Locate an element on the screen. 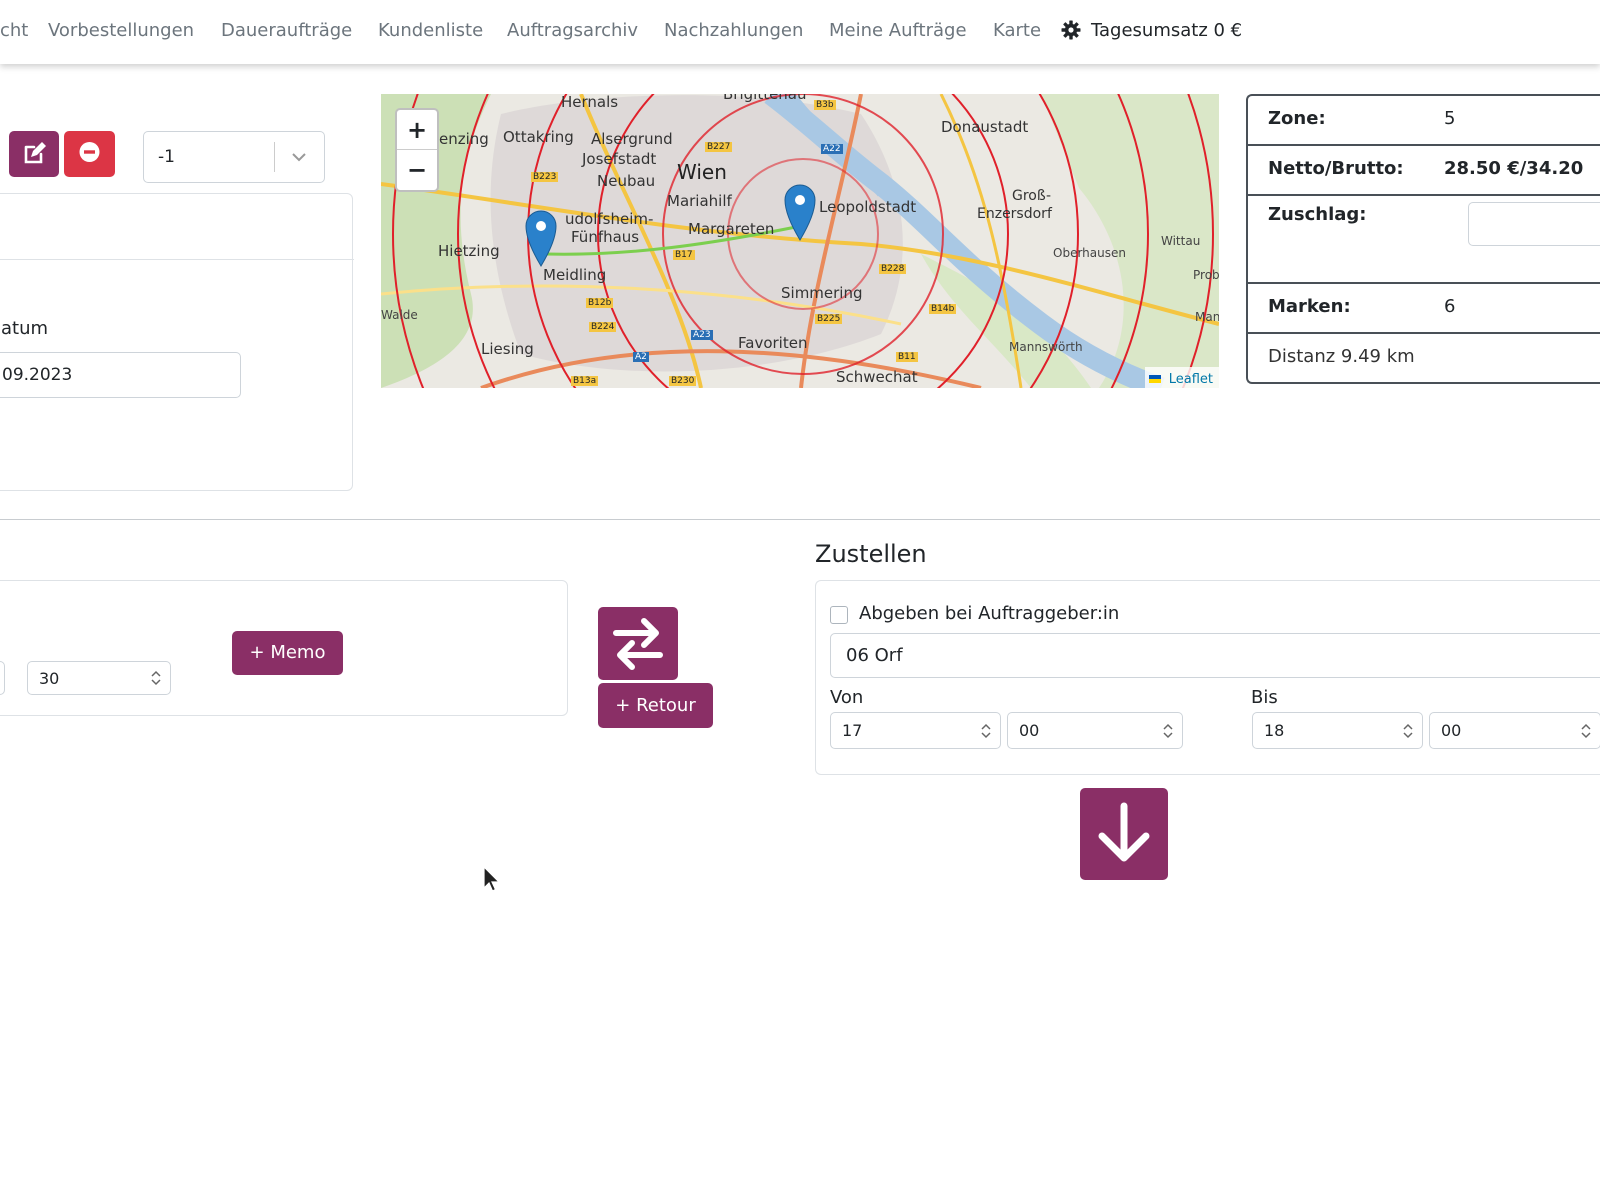 The width and height of the screenshot is (1600, 1200). map-label: Josefstadt is located at coordinates (619, 159).